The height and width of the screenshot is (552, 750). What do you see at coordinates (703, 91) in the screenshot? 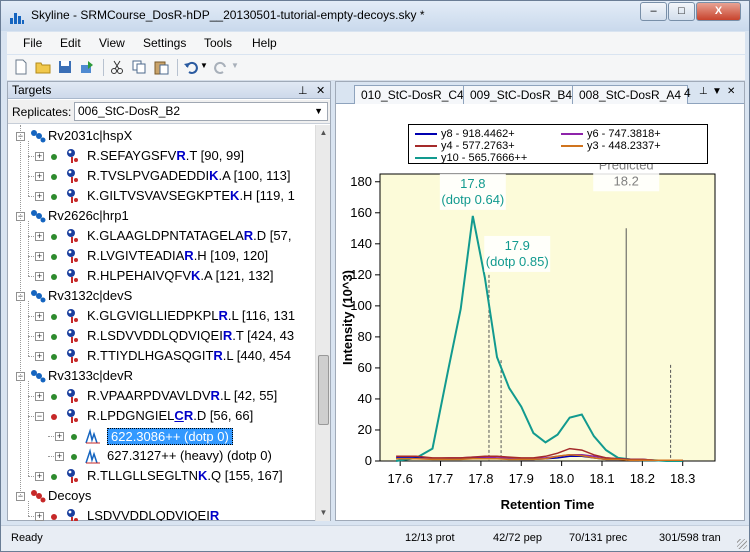
I see `tab-pin-icon: ⊥` at bounding box center [703, 91].